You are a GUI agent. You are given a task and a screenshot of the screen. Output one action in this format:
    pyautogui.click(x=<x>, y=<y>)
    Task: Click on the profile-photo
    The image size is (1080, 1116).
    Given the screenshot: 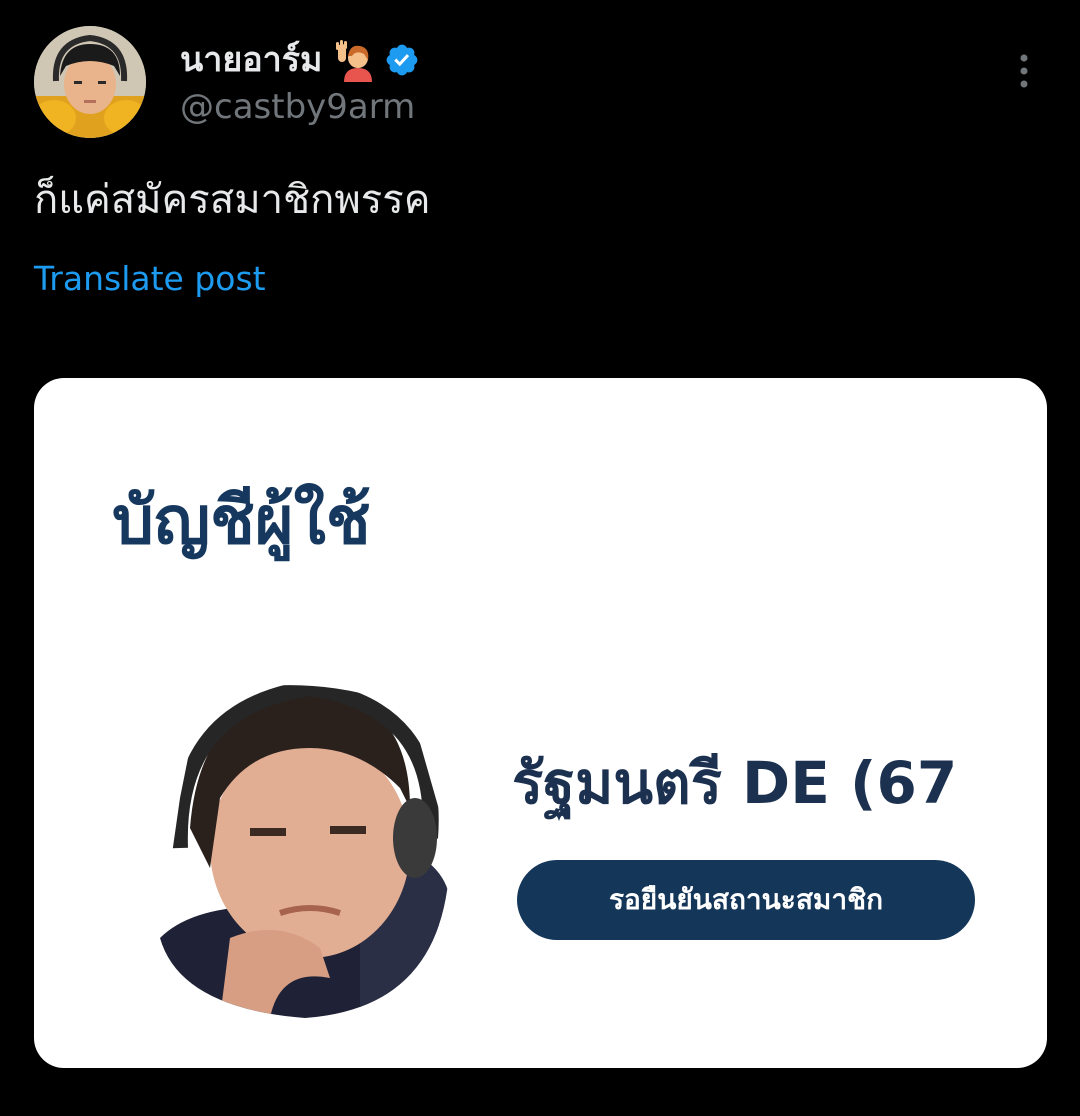 What is the action you would take?
    pyautogui.click(x=305, y=851)
    